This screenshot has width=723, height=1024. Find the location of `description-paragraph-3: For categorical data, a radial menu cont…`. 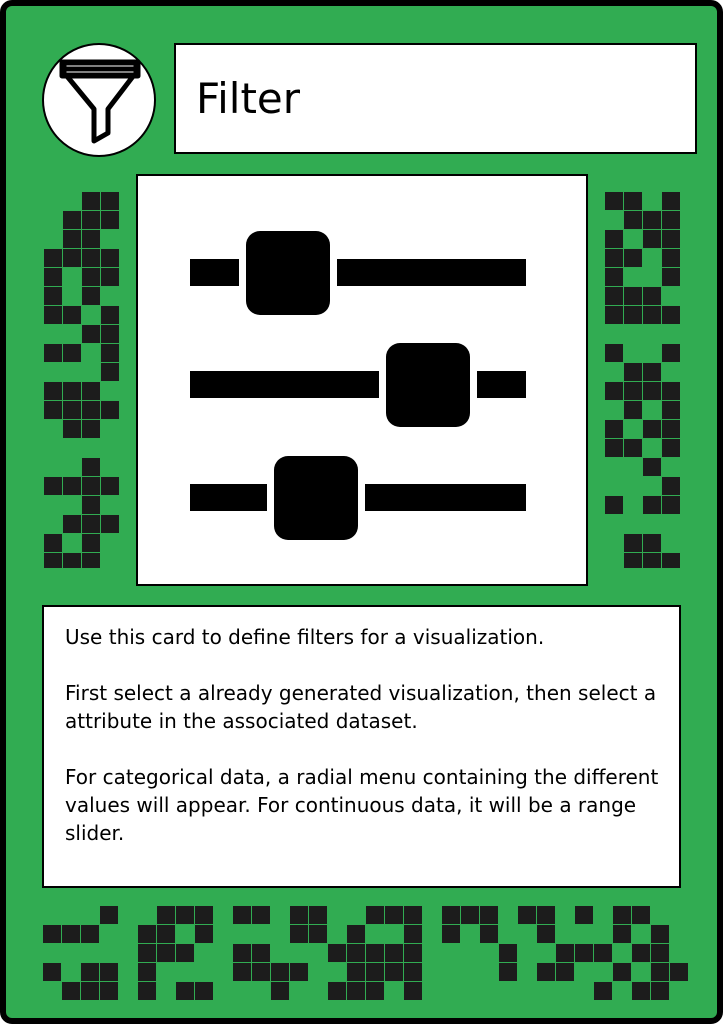

description-paragraph-3: For categorical data, a radial menu cont… is located at coordinates (362, 805).